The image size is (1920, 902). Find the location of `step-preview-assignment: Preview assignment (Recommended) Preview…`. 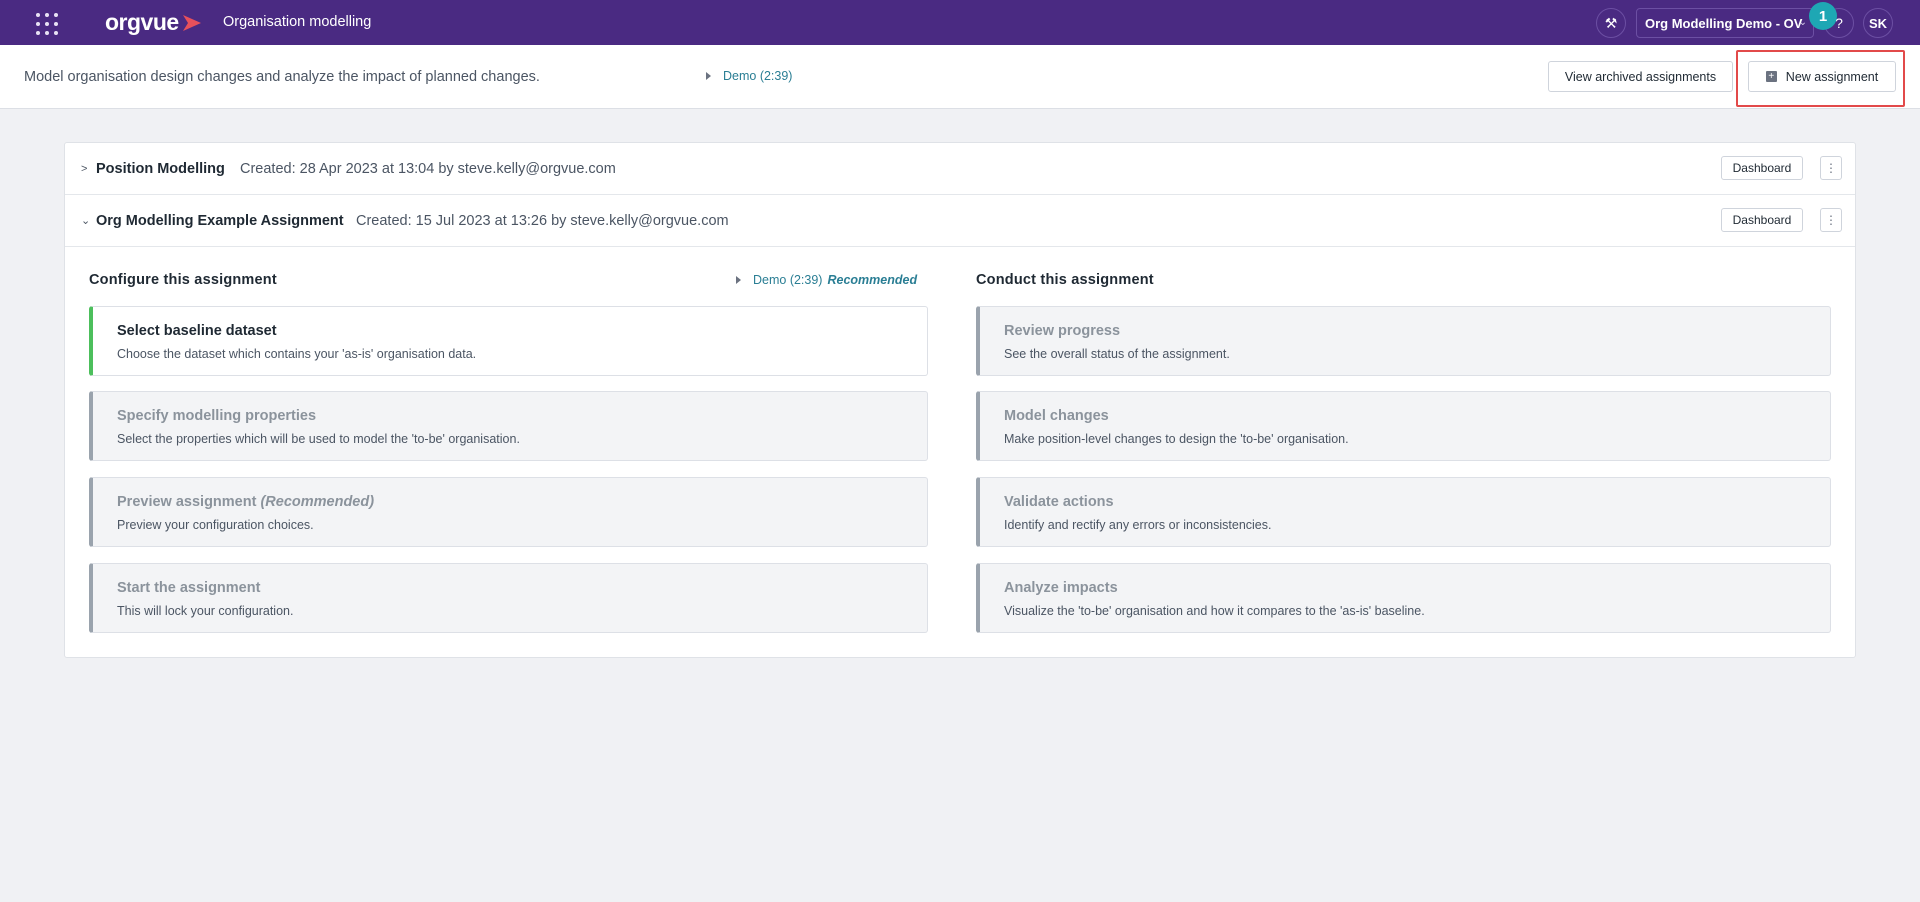

step-preview-assignment: Preview assignment (Recommended) Preview… is located at coordinates (508, 512).